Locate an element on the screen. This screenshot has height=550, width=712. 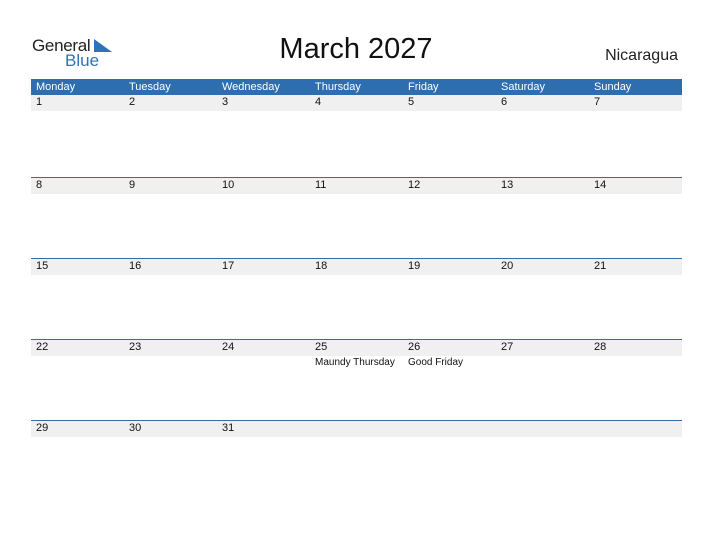
weekday-saturday: Saturday is located at coordinates (523, 87).